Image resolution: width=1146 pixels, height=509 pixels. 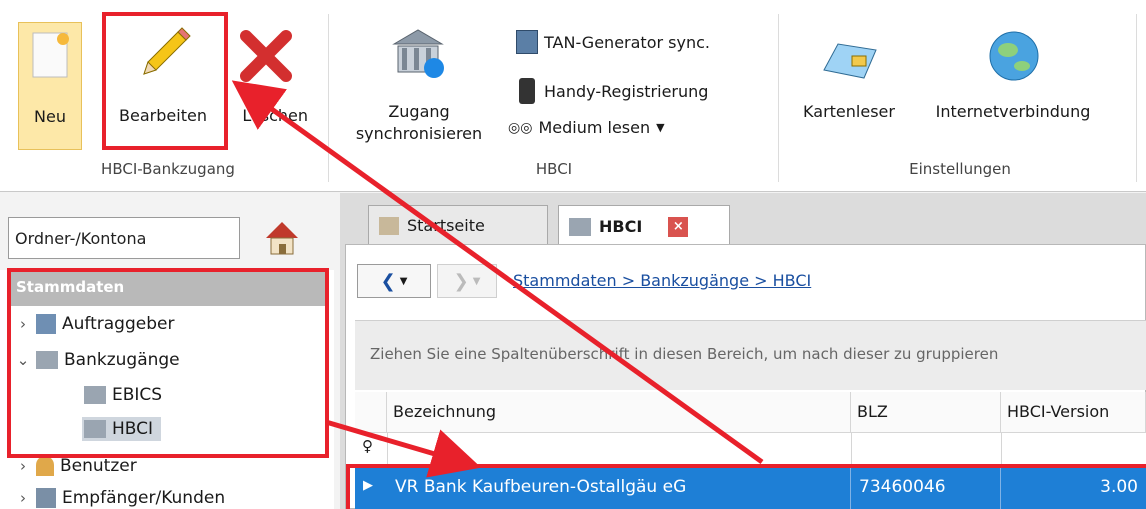 What do you see at coordinates (594, 127) in the screenshot?
I see `medium-label: Medium lesen` at bounding box center [594, 127].